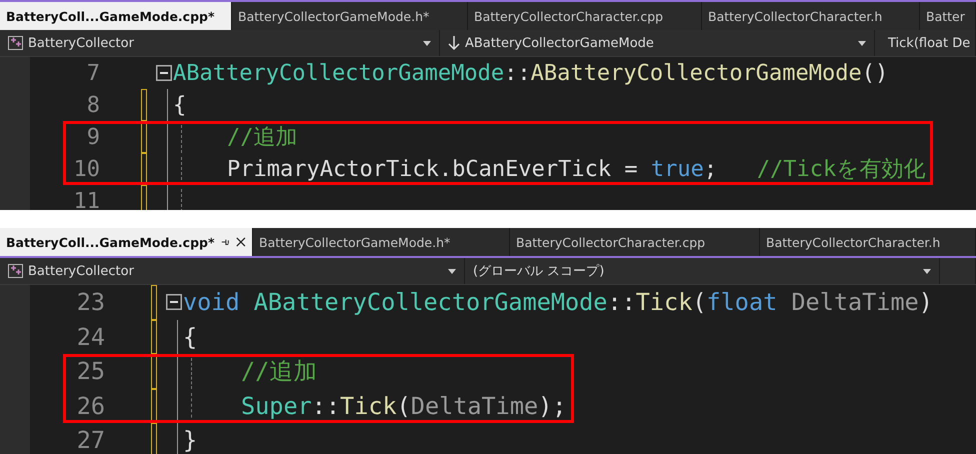 Image resolution: width=976 pixels, height=454 pixels. What do you see at coordinates (404, 406) in the screenshot?
I see `code-line: Super::Tick(DeltaTime);` at bounding box center [404, 406].